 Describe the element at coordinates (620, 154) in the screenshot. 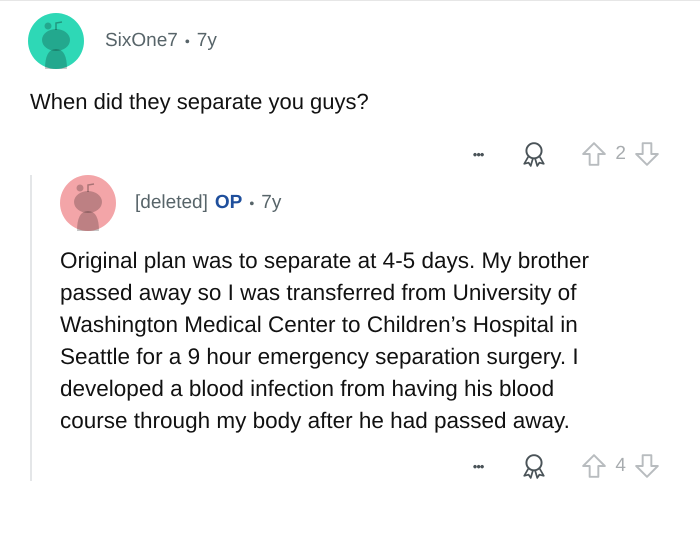

I see `vote-count: 2` at that location.